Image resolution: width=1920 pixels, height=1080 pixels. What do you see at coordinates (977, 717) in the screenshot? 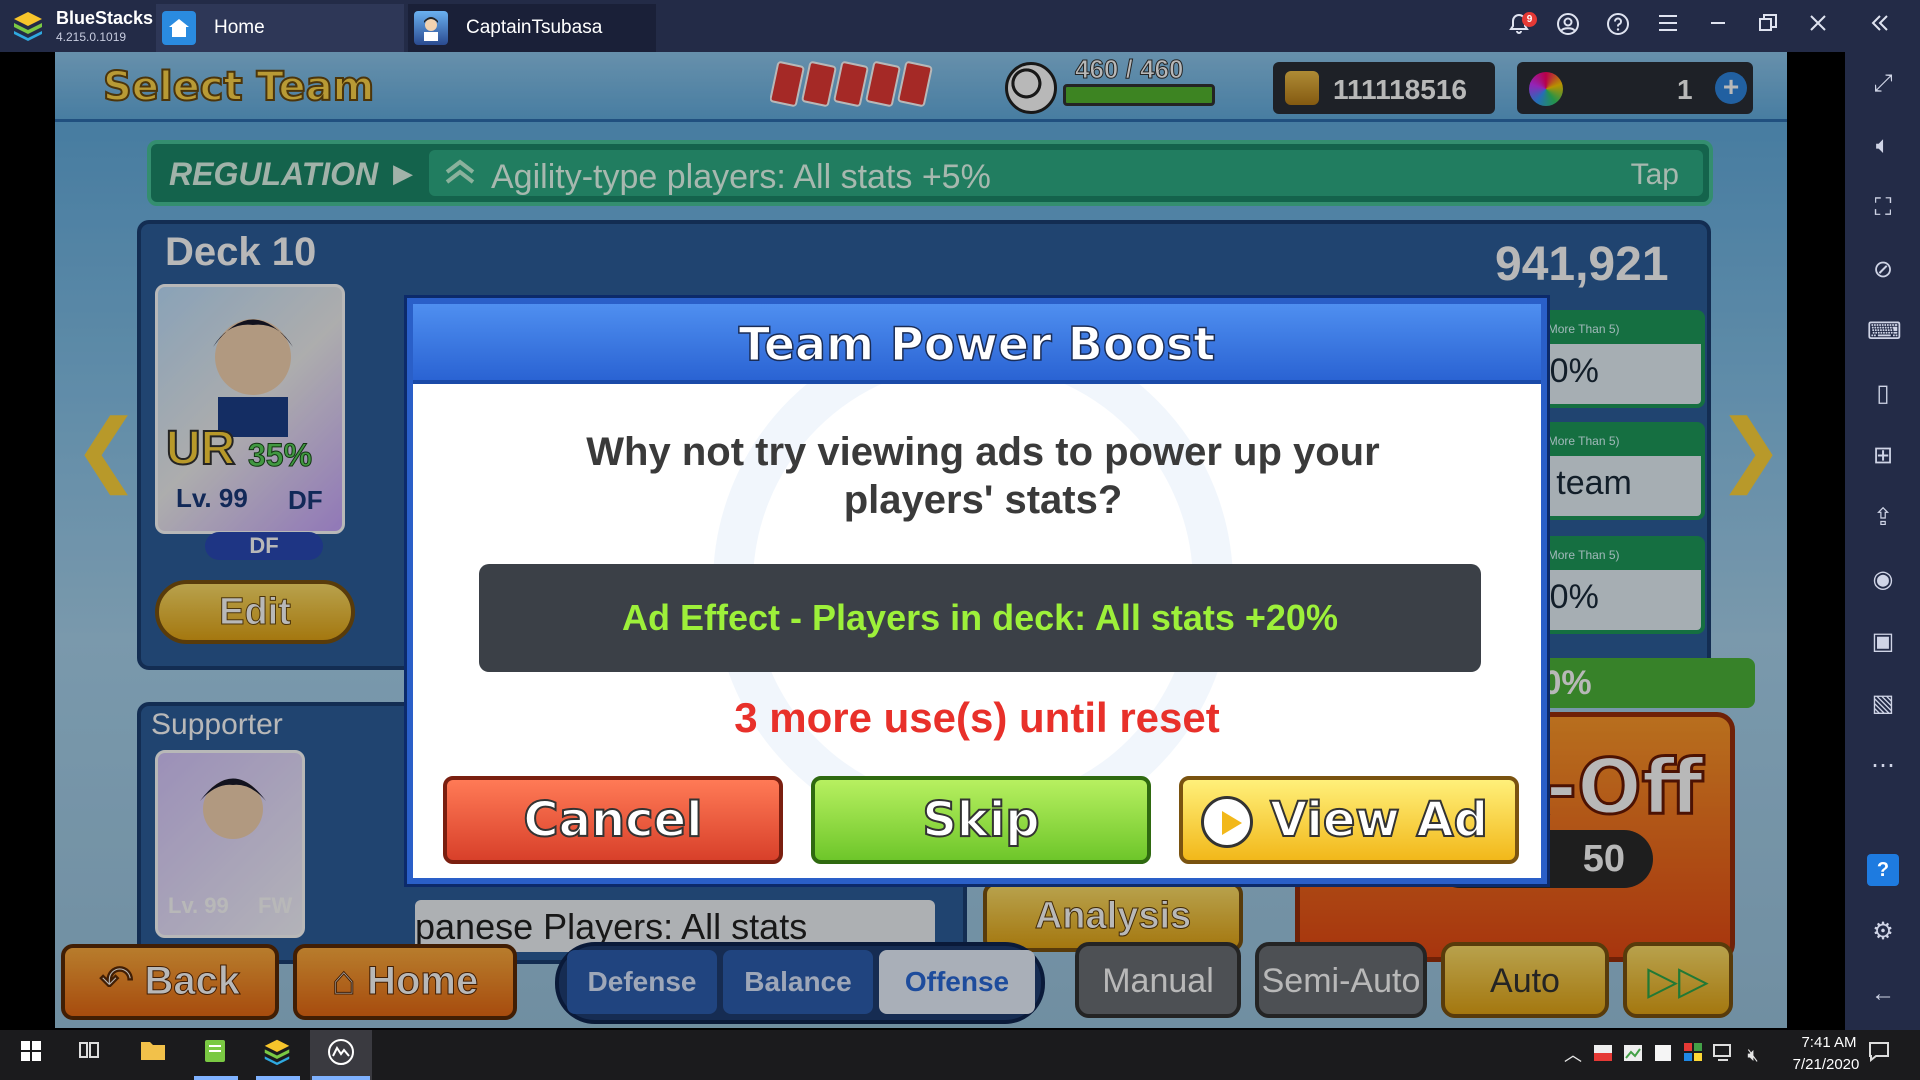
I see `uses-remaining-text: 3 more use(s) until reset` at bounding box center [977, 717].